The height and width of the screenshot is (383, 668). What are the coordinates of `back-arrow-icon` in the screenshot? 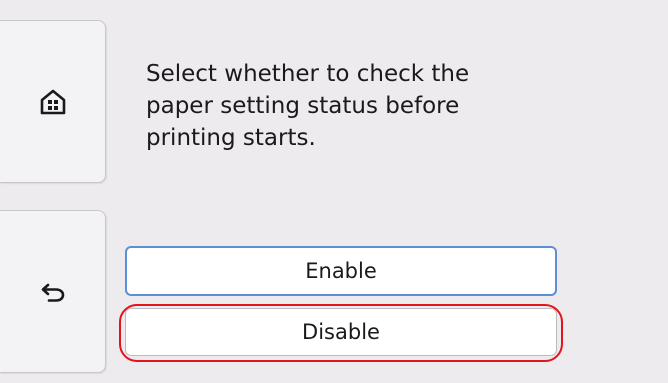 It's located at (53, 292).